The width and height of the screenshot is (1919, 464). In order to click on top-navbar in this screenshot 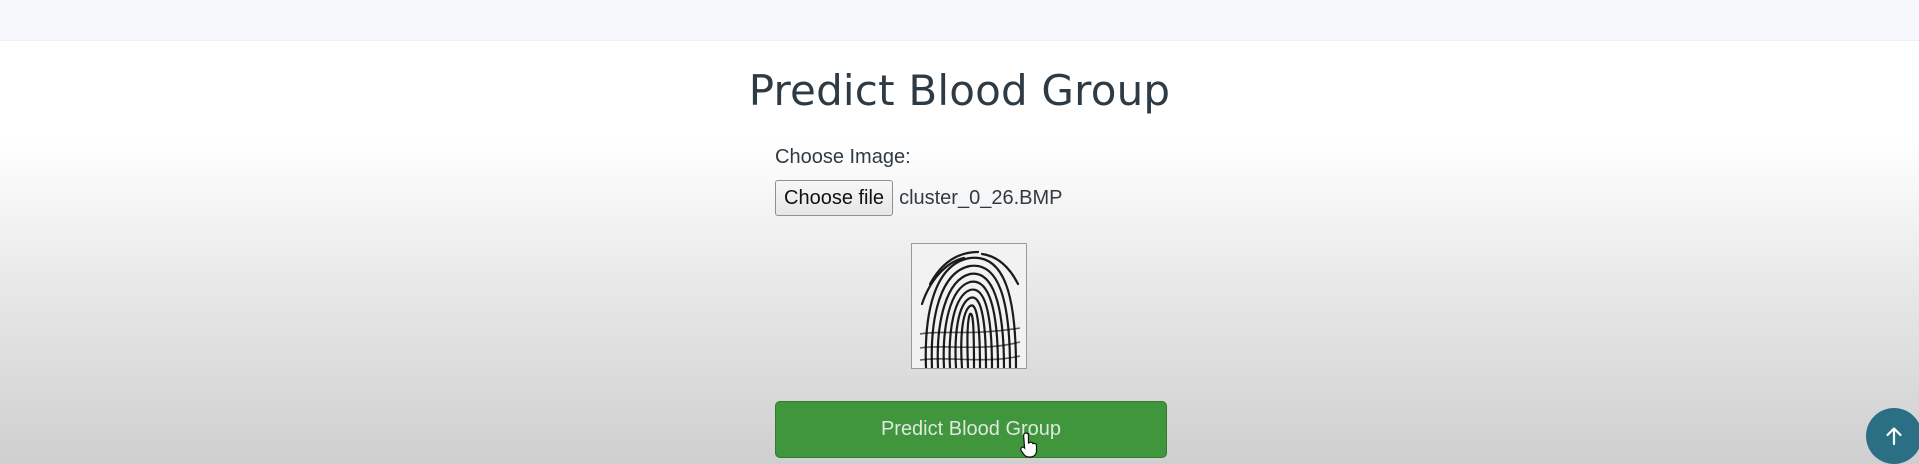, I will do `click(959, 20)`.